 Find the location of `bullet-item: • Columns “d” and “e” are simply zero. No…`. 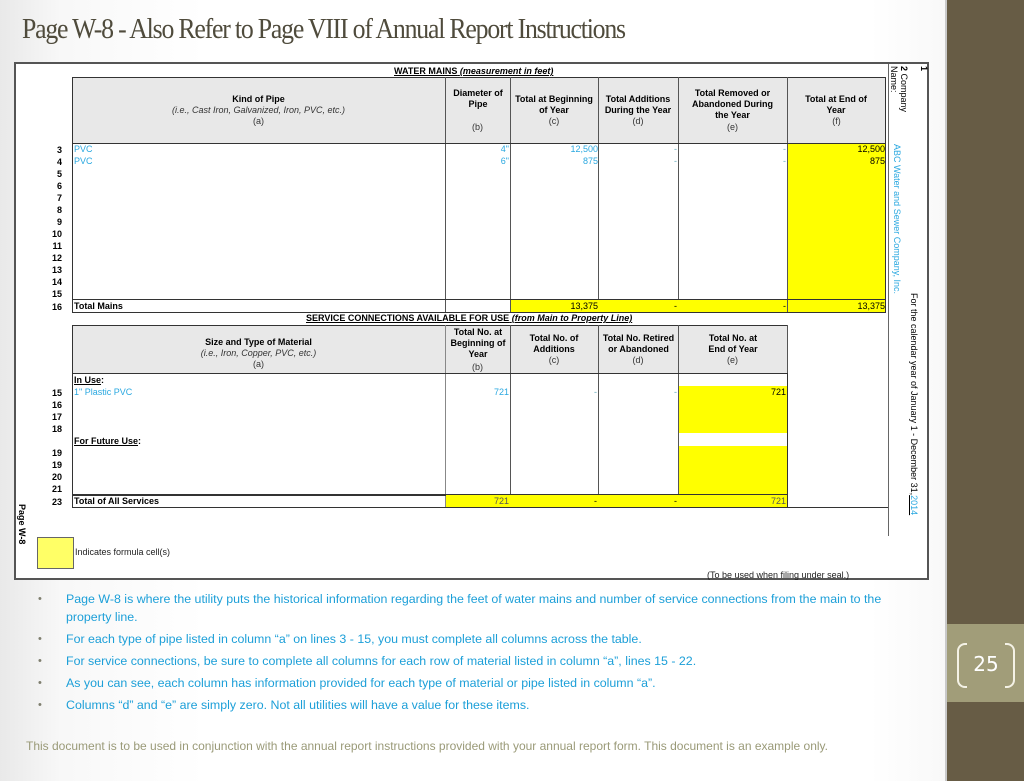

bullet-item: • Columns “d” and “e” are simply zero. No… is located at coordinates (478, 705).